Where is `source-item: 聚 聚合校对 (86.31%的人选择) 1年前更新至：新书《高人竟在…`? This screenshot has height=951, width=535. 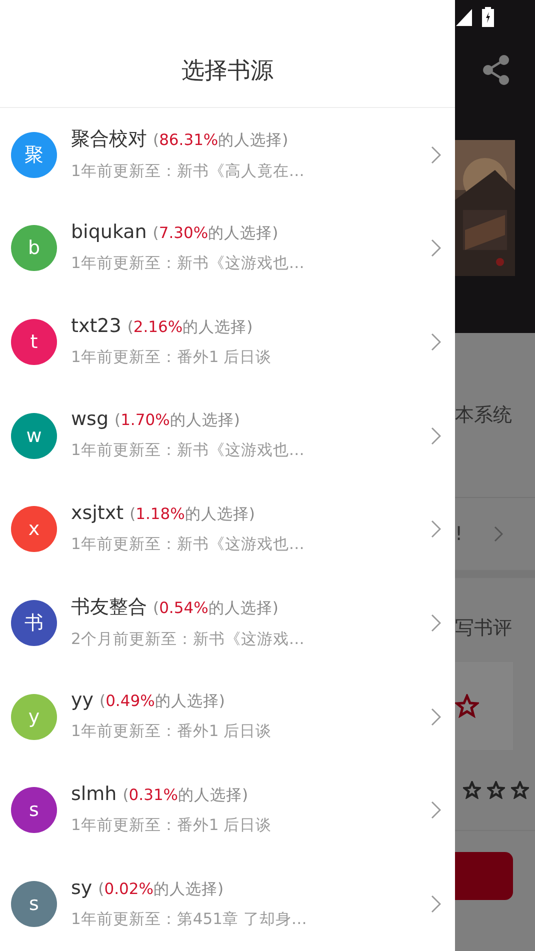
source-item: 聚 聚合校对 (86.31%的人选择) 1年前更新至：新书《高人竟在… is located at coordinates (227, 155).